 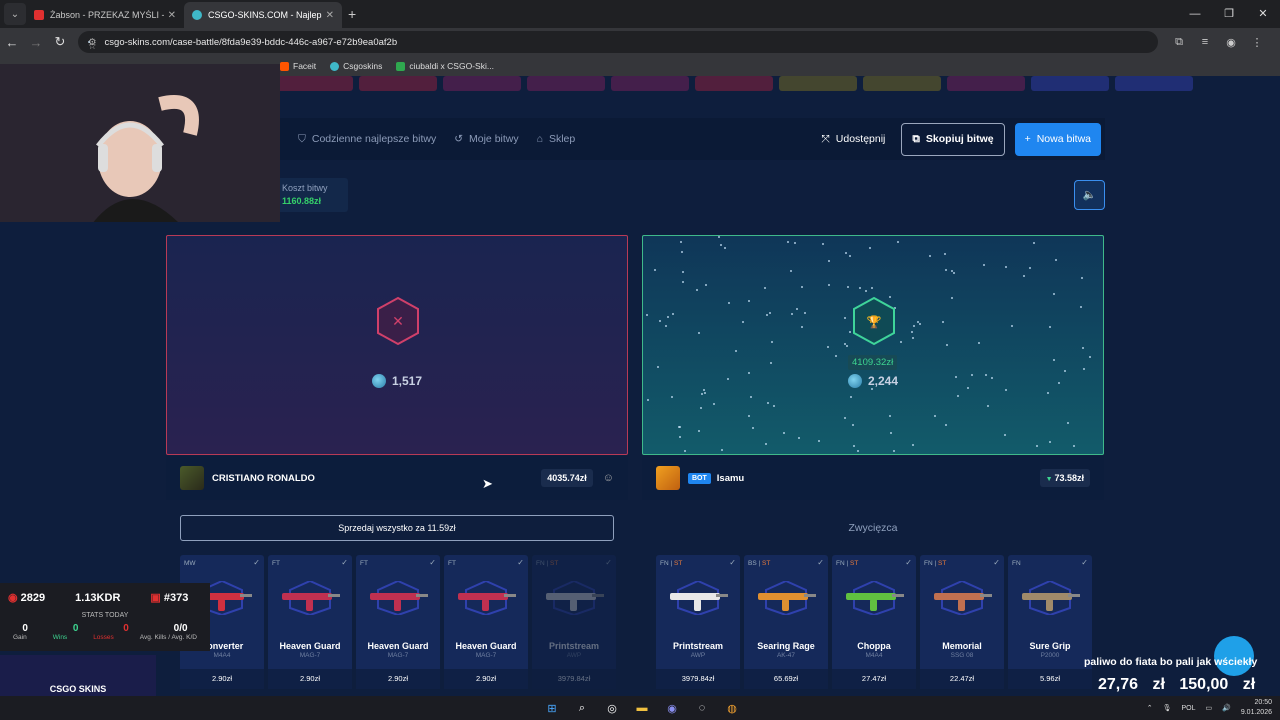 I want to click on my-battles-link: ↺ Moje bitwy, so click(x=486, y=139).